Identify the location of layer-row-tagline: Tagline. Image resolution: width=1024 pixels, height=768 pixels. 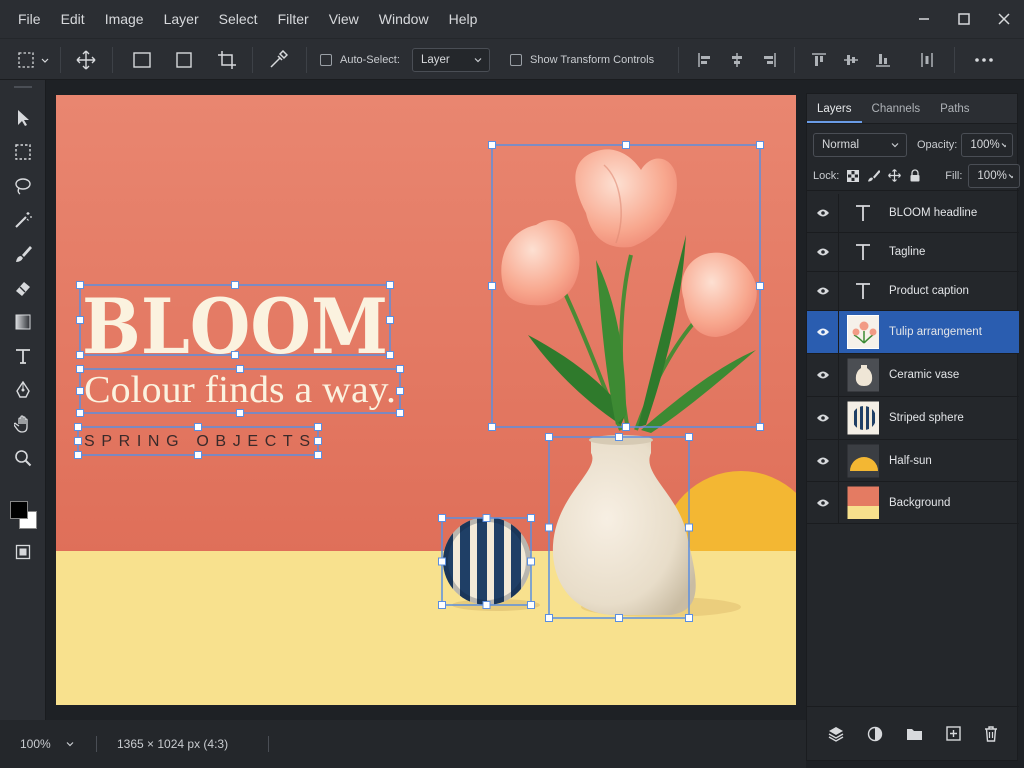
(913, 252).